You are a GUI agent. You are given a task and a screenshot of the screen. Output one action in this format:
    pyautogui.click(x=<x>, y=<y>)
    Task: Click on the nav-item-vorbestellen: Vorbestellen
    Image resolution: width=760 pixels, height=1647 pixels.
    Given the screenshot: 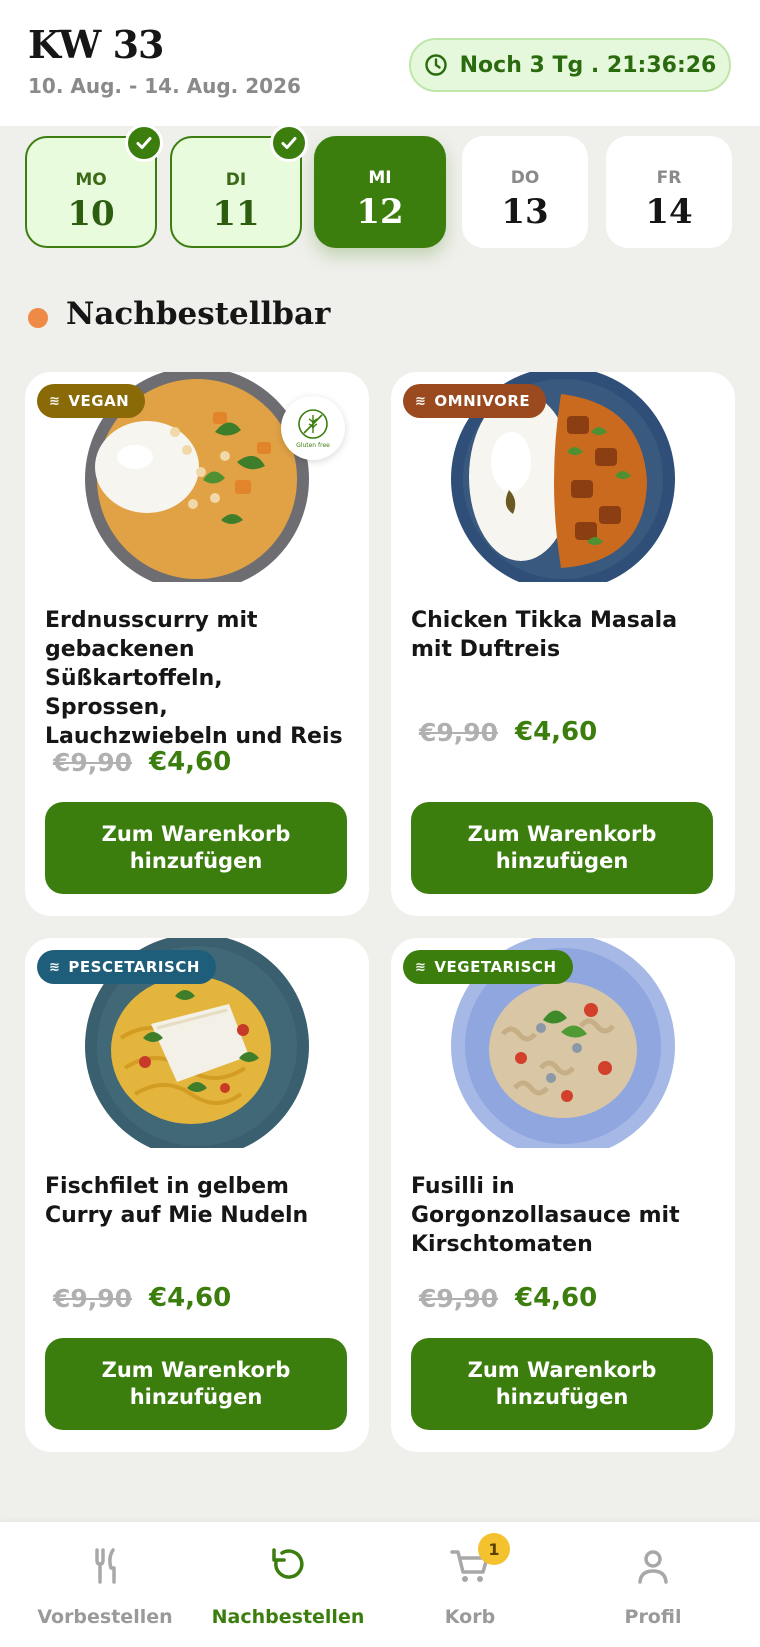 What is the action you would take?
    pyautogui.click(x=105, y=1584)
    